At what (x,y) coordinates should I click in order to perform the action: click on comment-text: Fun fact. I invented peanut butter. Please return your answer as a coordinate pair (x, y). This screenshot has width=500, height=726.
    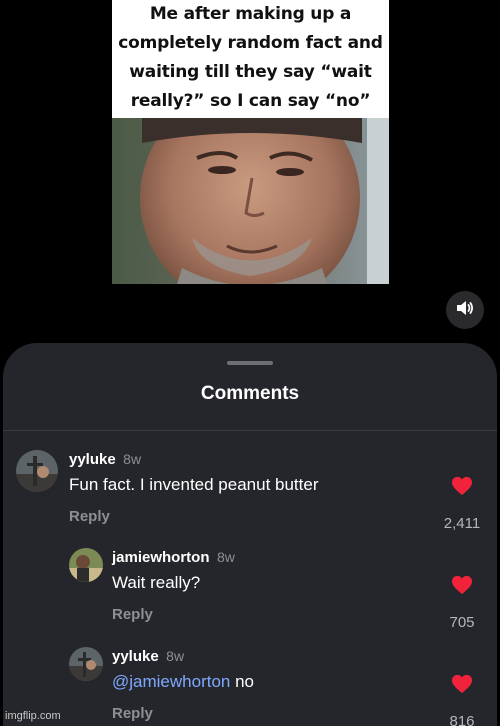
    Looking at the image, I should click on (194, 484).